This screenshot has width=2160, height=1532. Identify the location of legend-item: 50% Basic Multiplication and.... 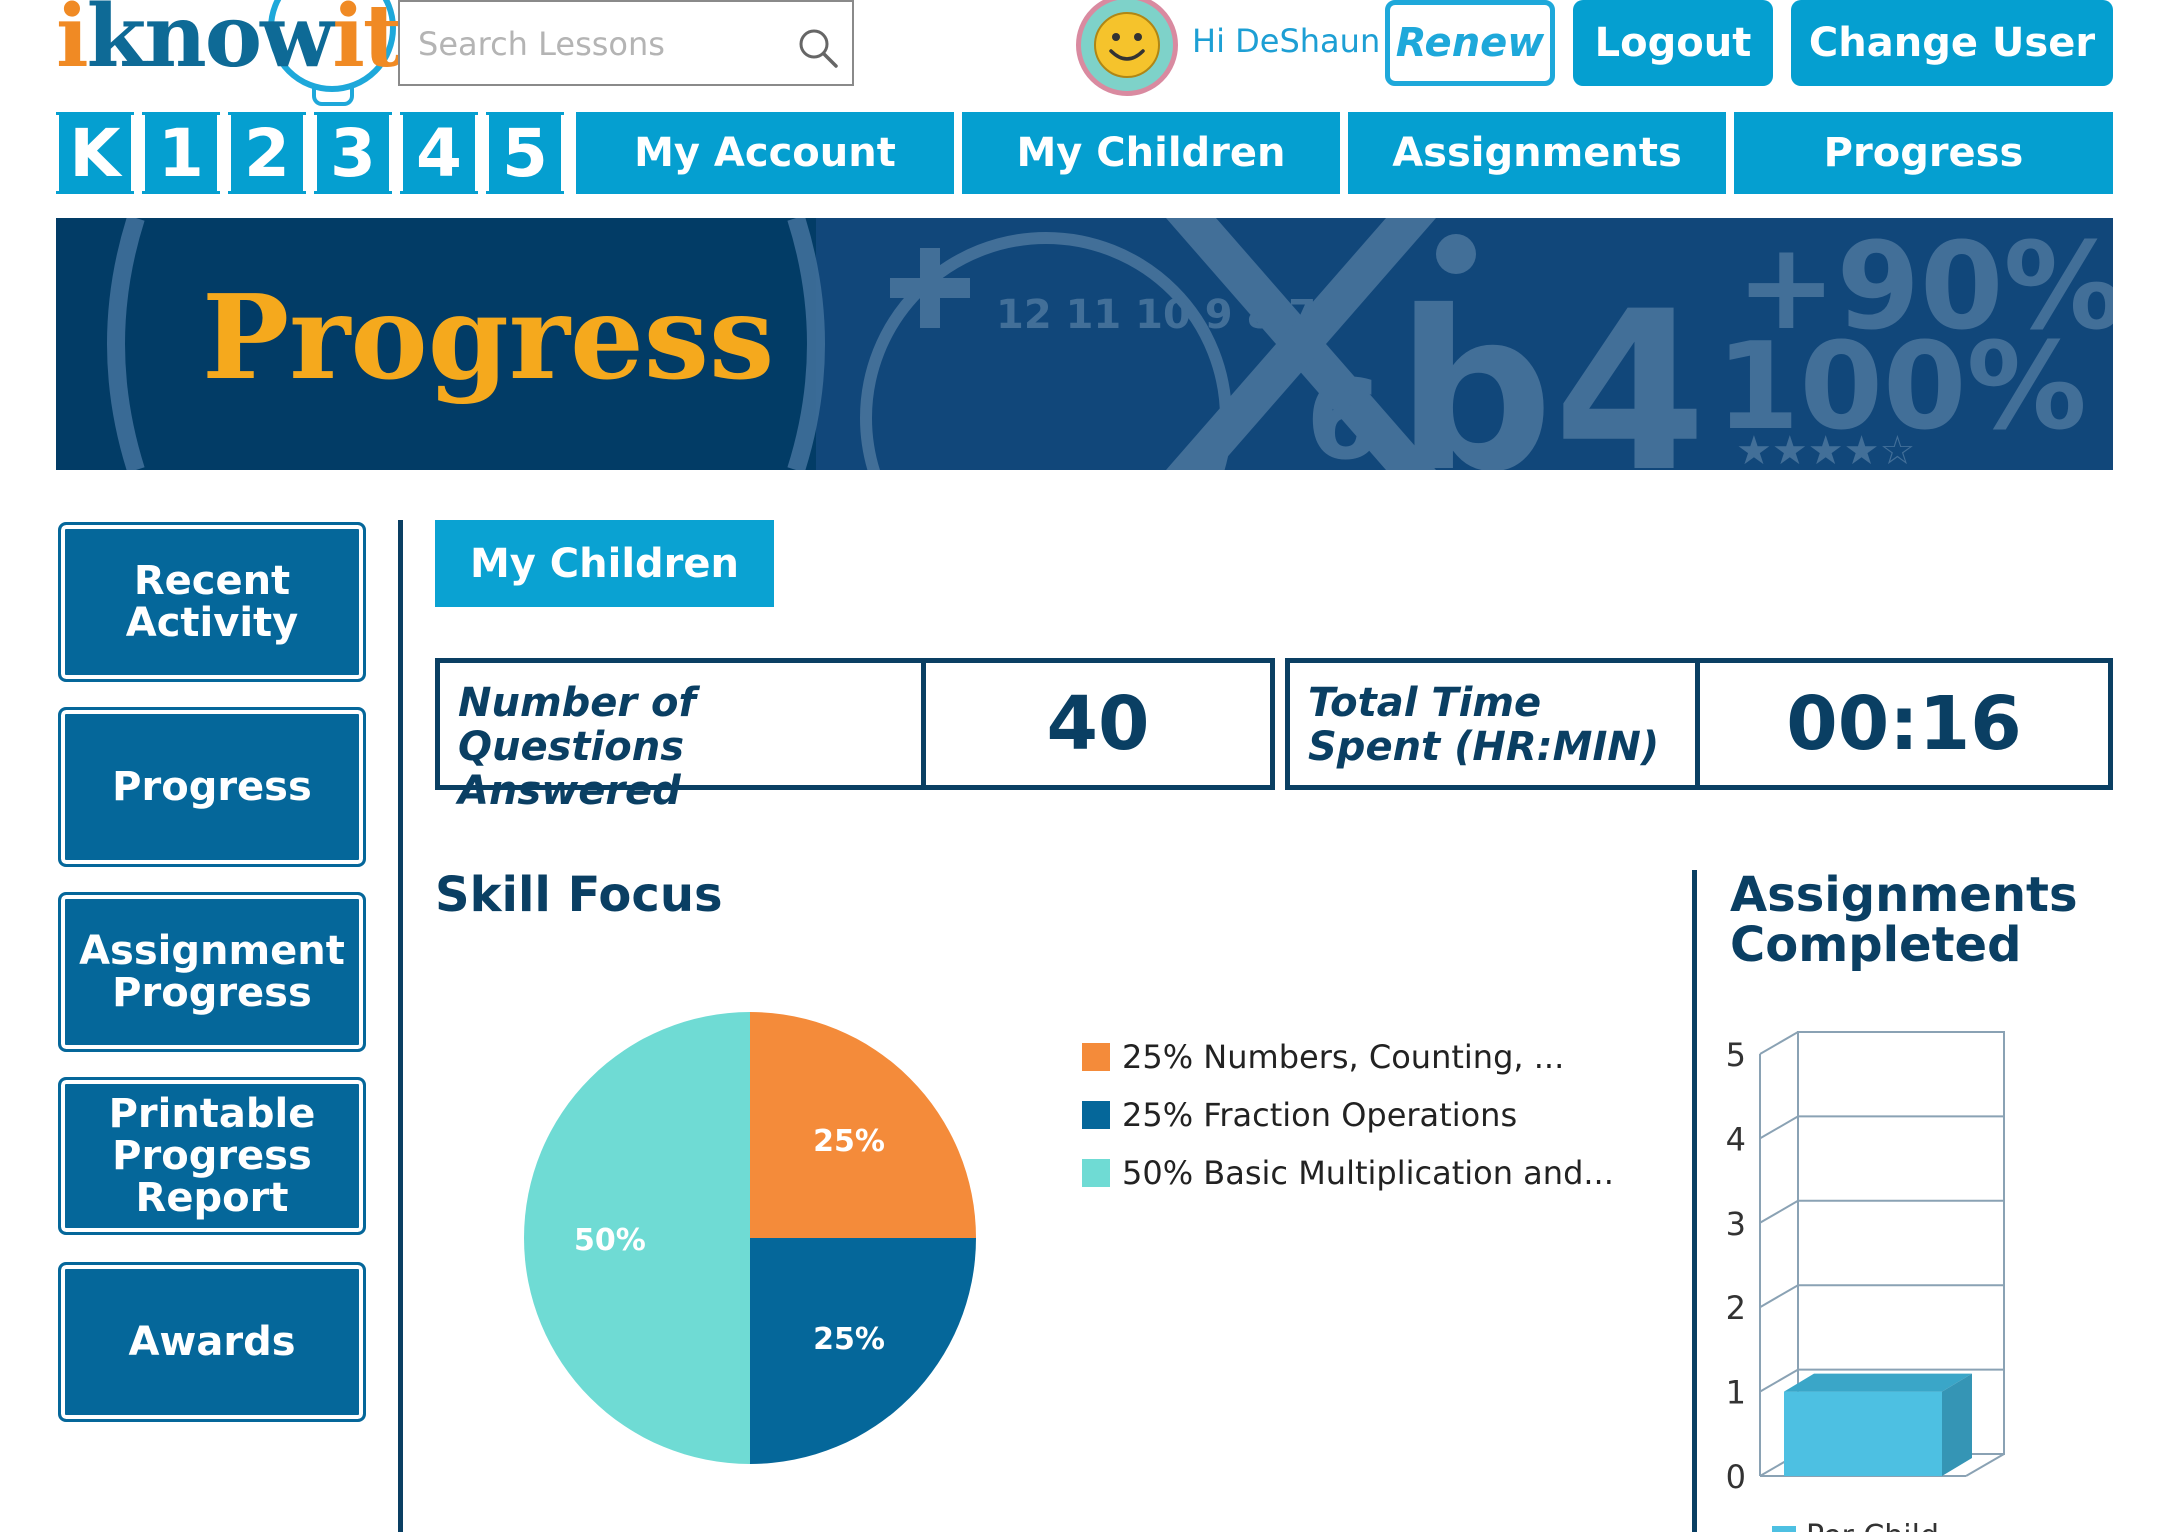
(1348, 1173).